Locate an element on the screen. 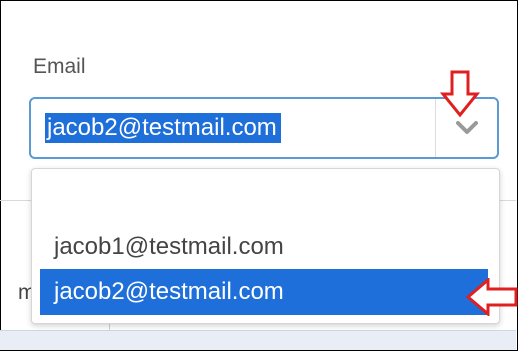 This screenshot has height=351, width=518. email-label: Email is located at coordinates (59, 66).